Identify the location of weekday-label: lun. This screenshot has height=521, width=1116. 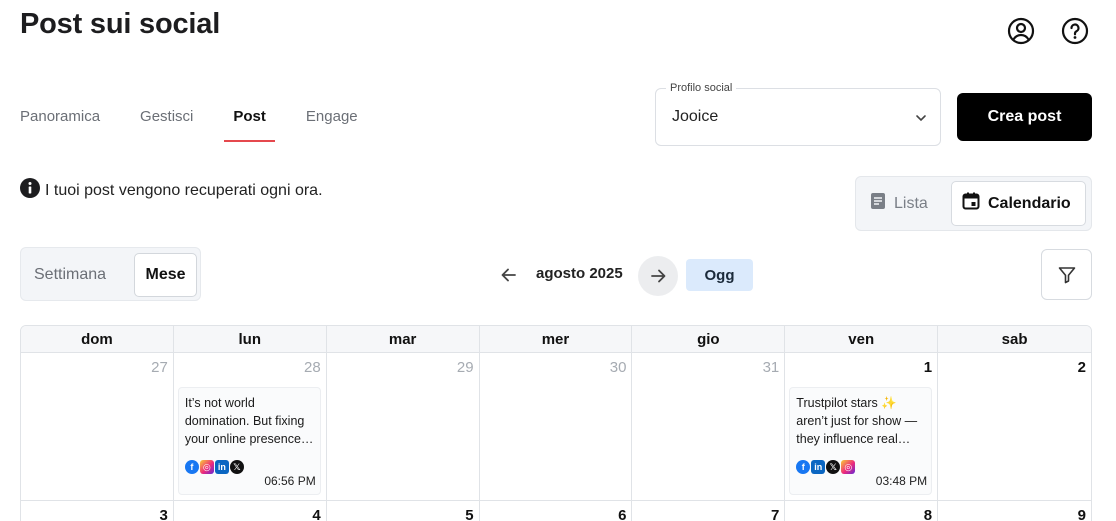
(250, 339).